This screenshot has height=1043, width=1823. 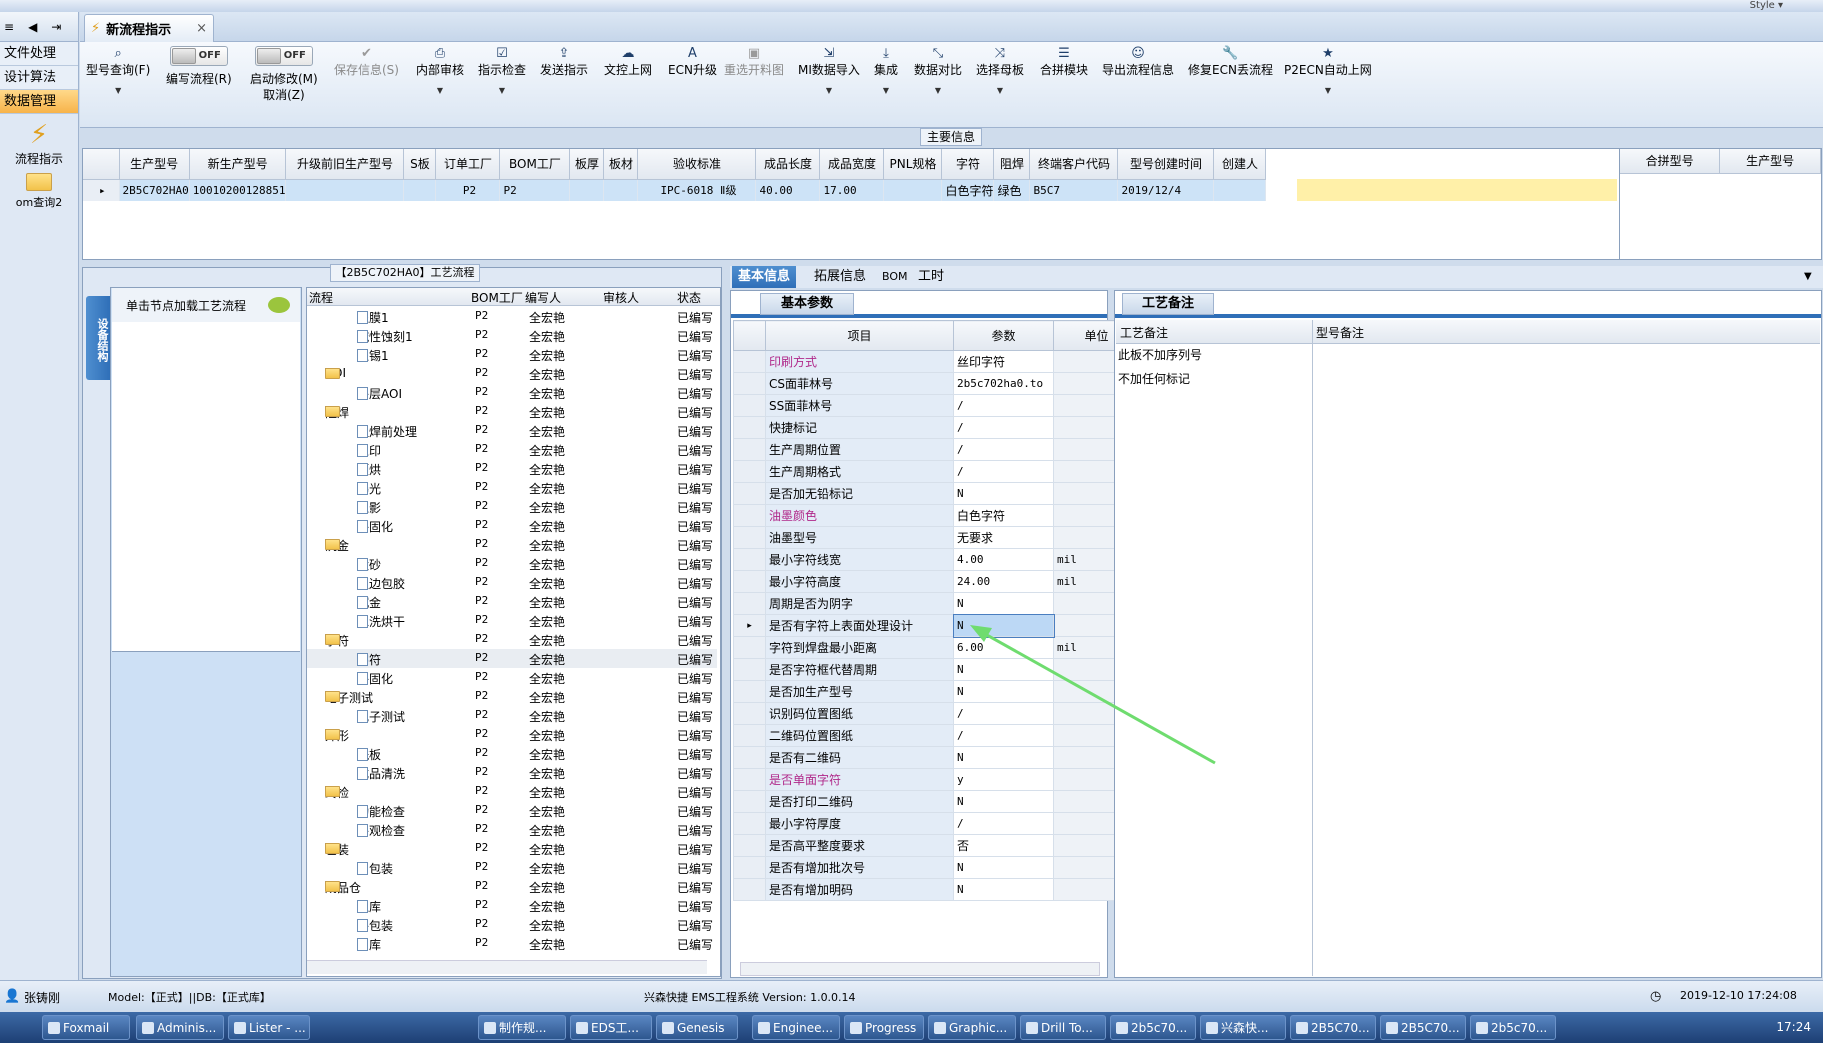 I want to click on param-row: ▸ 是否有字符上表面处理设计 N, so click(x=936, y=625).